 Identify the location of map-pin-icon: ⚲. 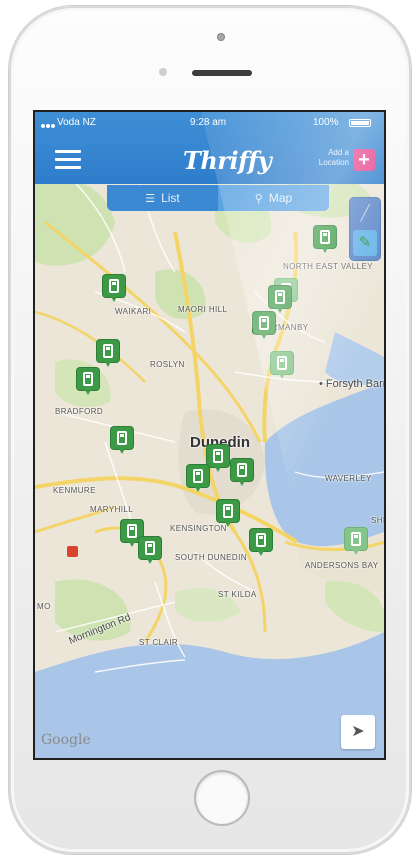
(258, 199).